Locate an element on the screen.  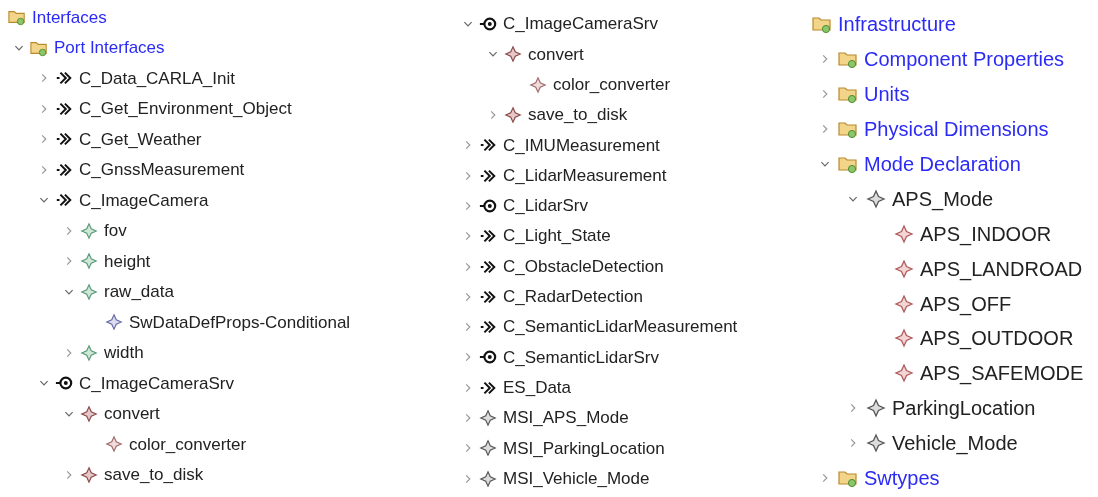
folder-label: Units is located at coordinates (887, 94).